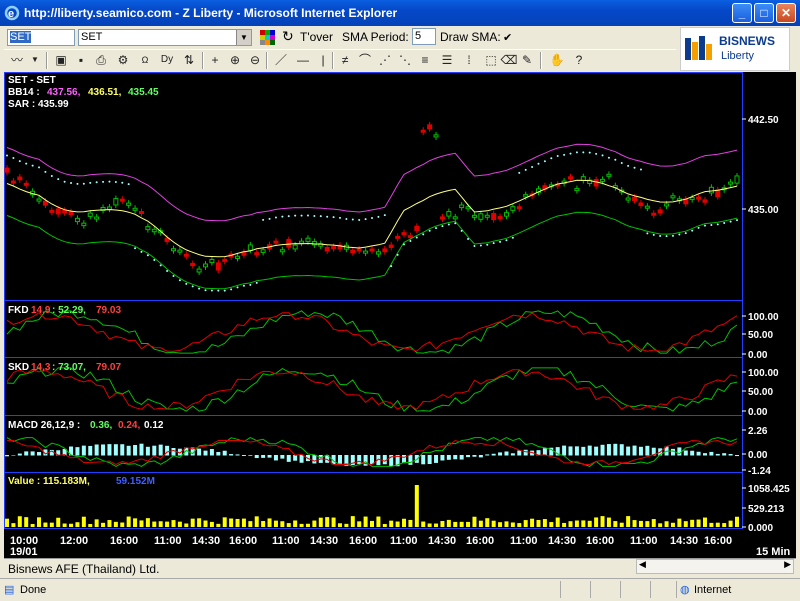 The height and width of the screenshot is (601, 800). I want to click on chart-settings-icon: ⚙, so click(123, 60).